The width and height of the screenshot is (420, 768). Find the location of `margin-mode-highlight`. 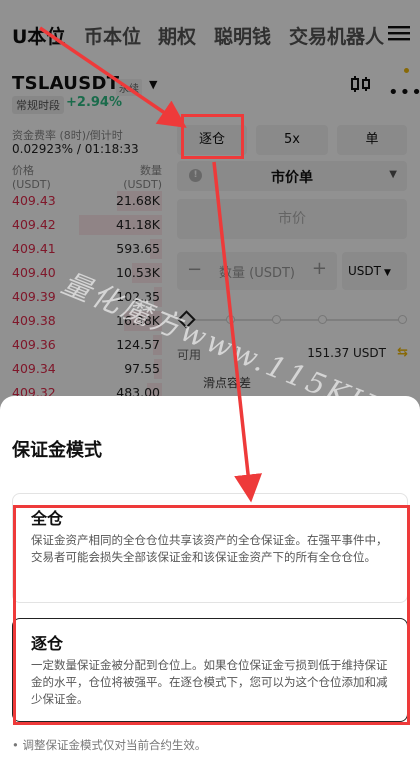

margin-mode-highlight is located at coordinates (212, 136).